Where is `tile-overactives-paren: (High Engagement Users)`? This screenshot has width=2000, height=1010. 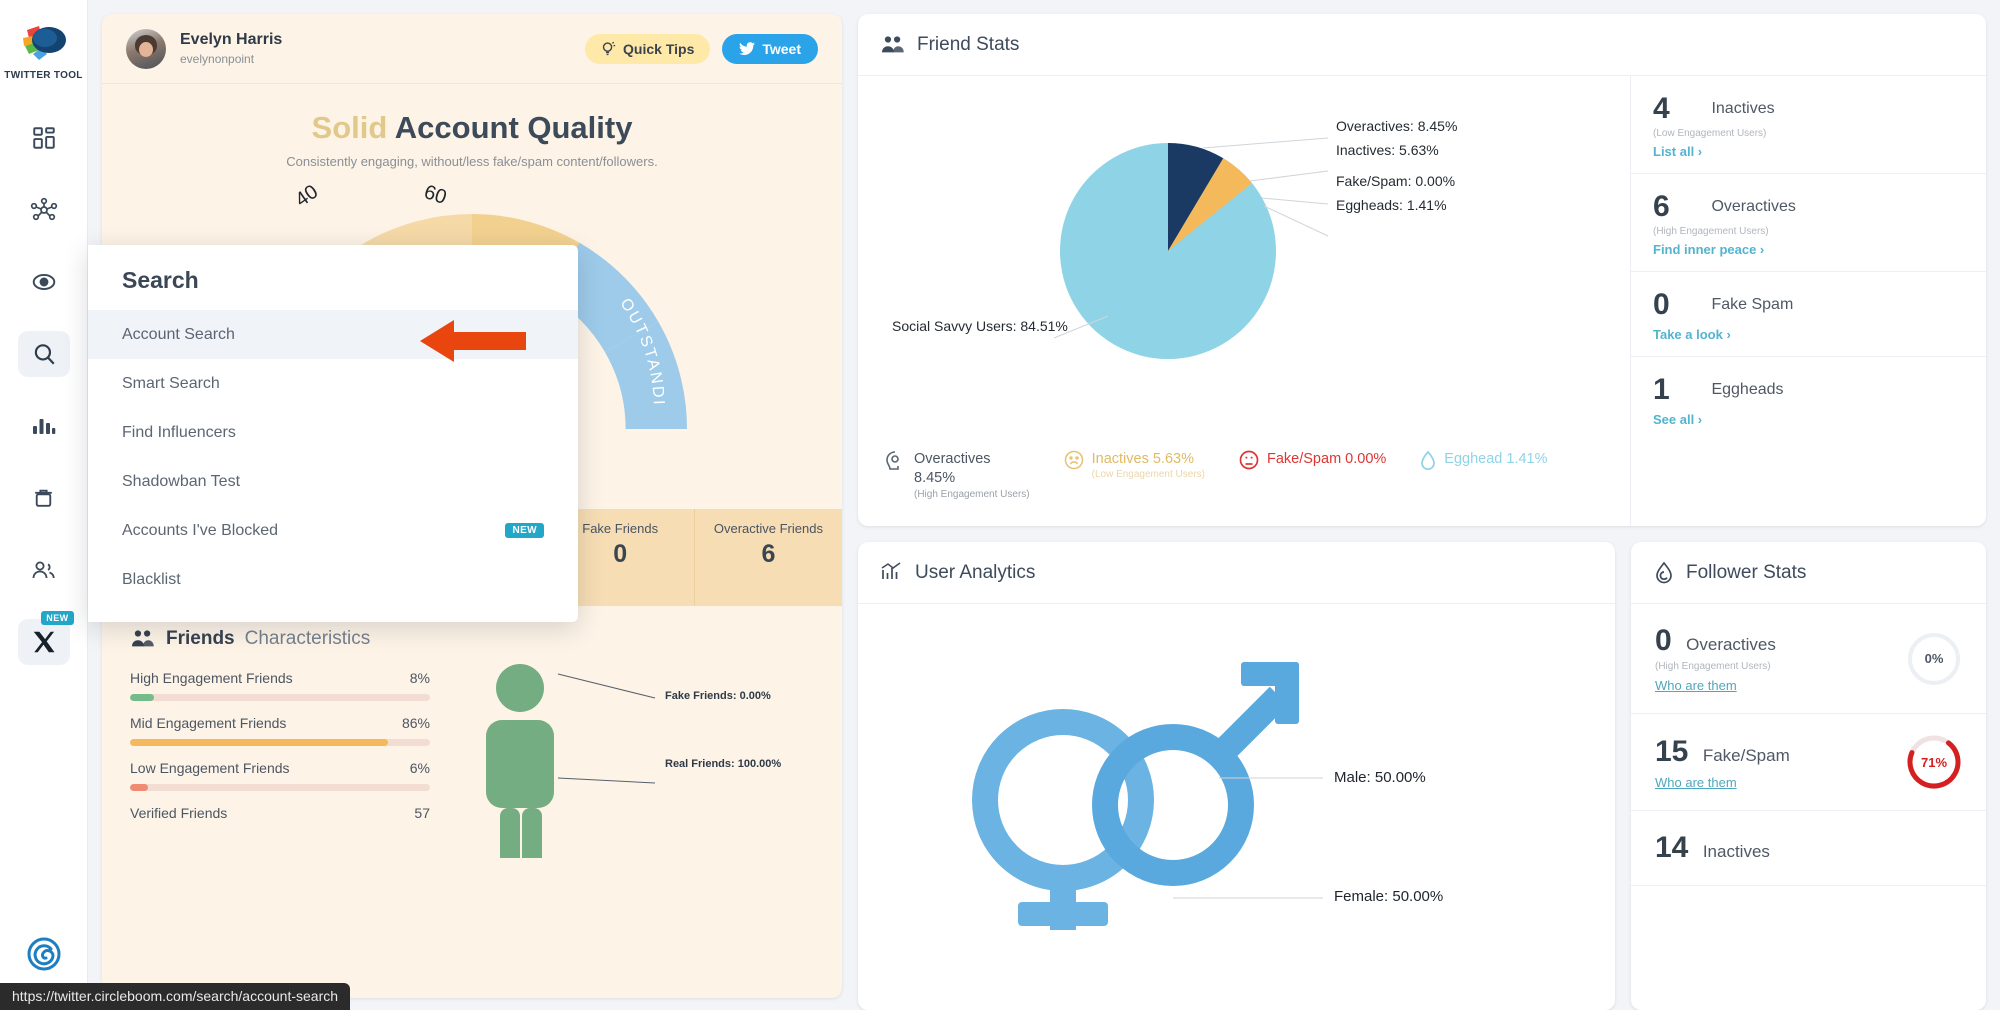 tile-overactives-paren: (High Engagement Users) is located at coordinates (1711, 231).